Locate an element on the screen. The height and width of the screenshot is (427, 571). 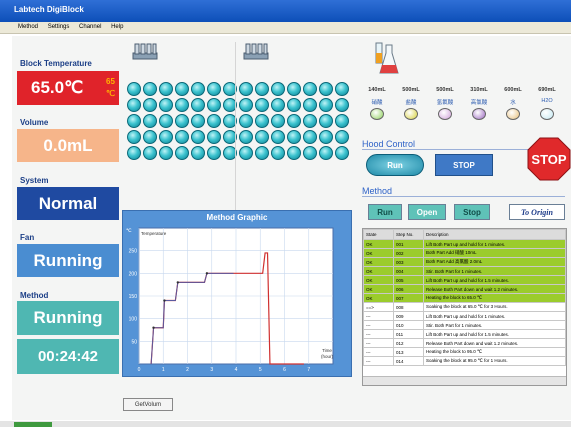
x-tick-label: 5 is located at coordinates (260, 370).